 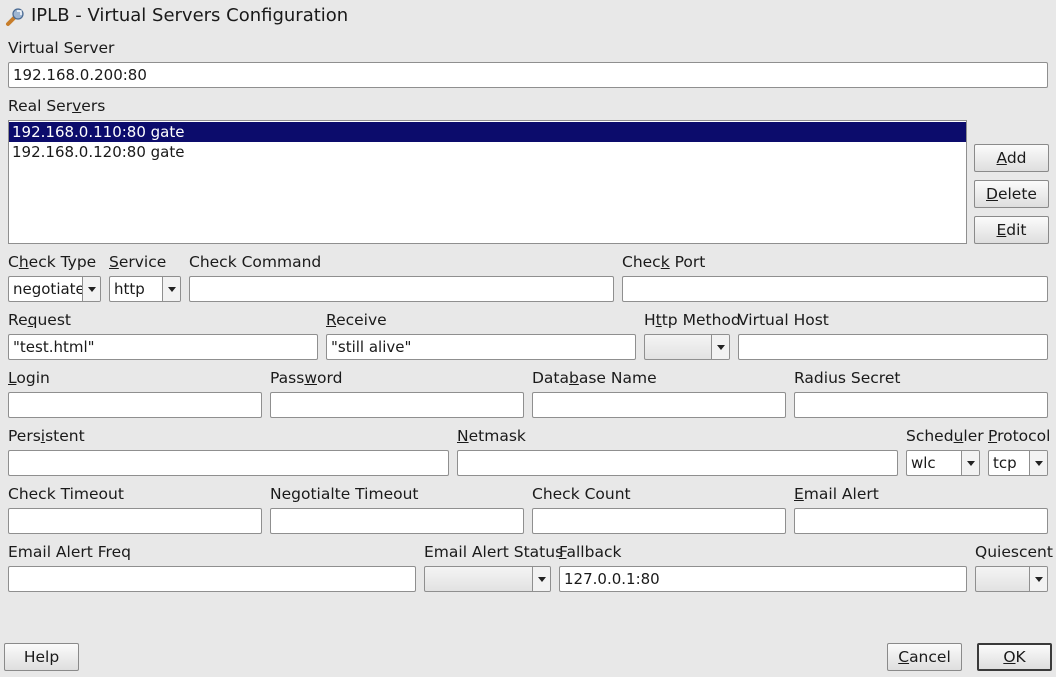 What do you see at coordinates (15, 17) in the screenshot?
I see `wrench-icon` at bounding box center [15, 17].